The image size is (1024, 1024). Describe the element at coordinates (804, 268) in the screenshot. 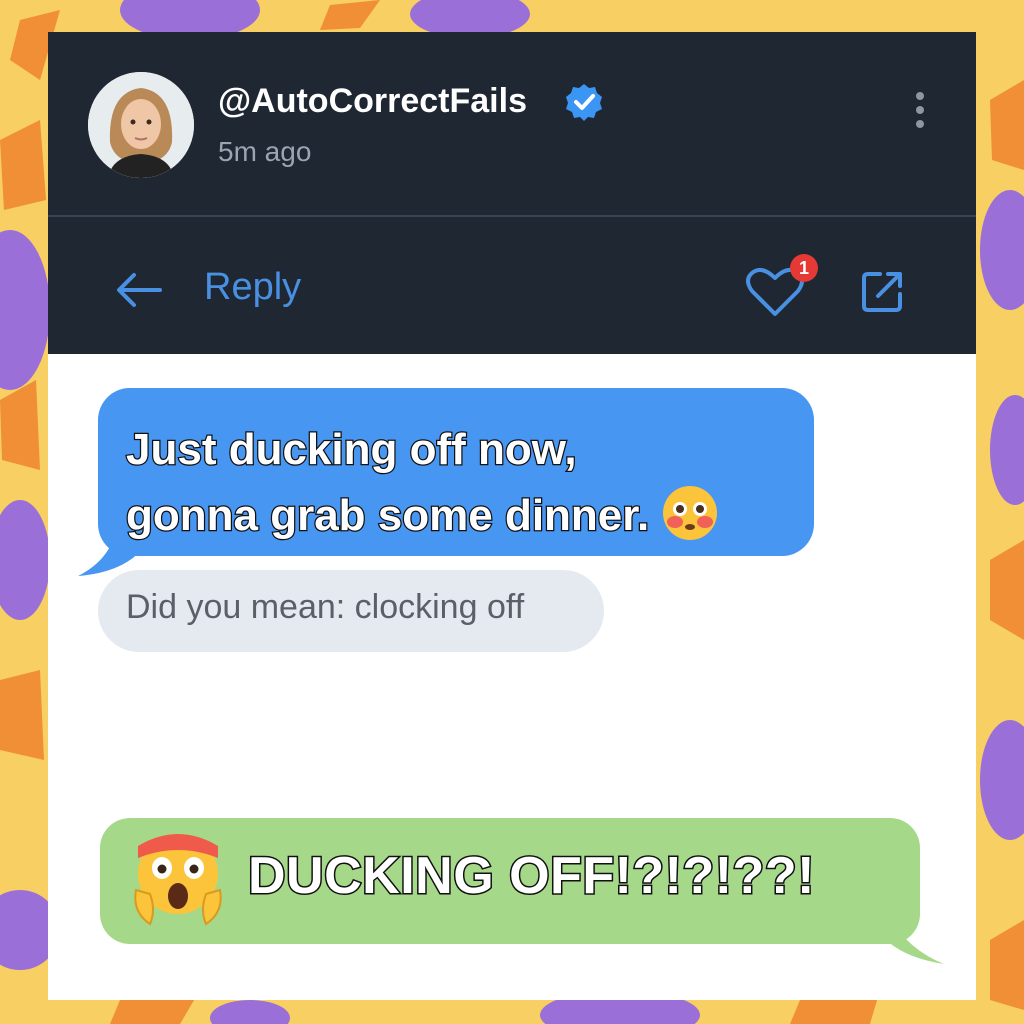

I see `like-count-badge: 1` at that location.